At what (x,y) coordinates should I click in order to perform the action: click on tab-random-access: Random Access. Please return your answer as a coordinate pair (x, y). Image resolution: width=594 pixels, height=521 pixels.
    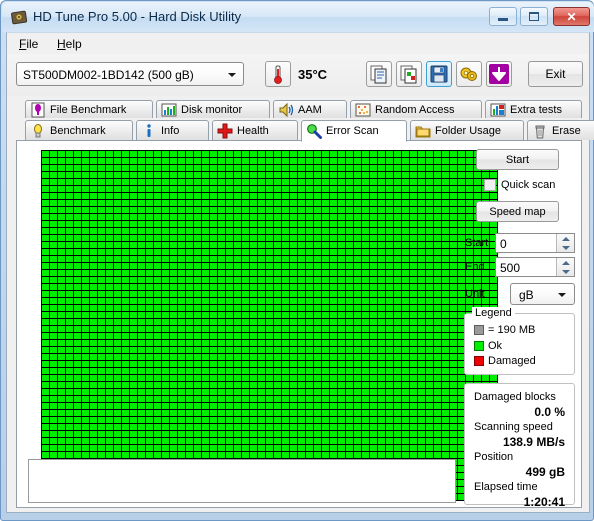
    Looking at the image, I should click on (416, 109).